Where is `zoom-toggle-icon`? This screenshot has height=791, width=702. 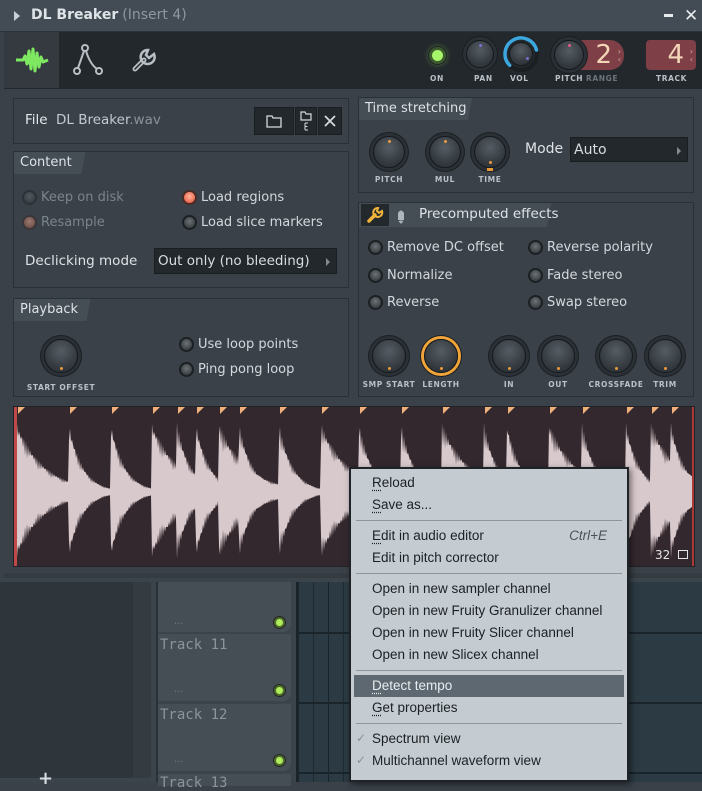 zoom-toggle-icon is located at coordinates (683, 554).